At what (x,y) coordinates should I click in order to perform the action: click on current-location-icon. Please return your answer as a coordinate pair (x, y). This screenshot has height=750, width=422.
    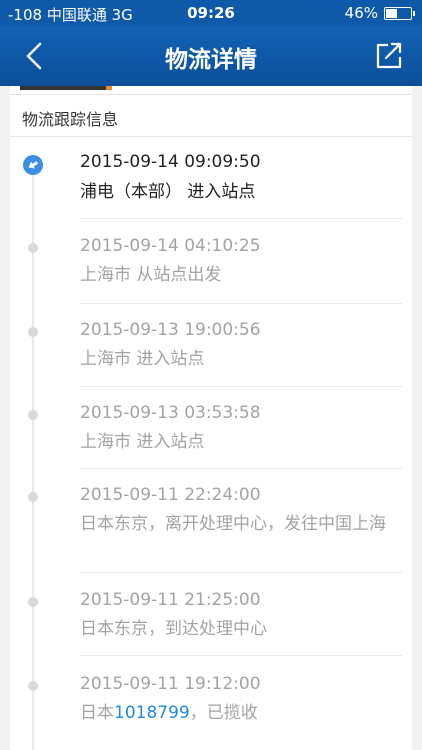
    Looking at the image, I should click on (33, 165).